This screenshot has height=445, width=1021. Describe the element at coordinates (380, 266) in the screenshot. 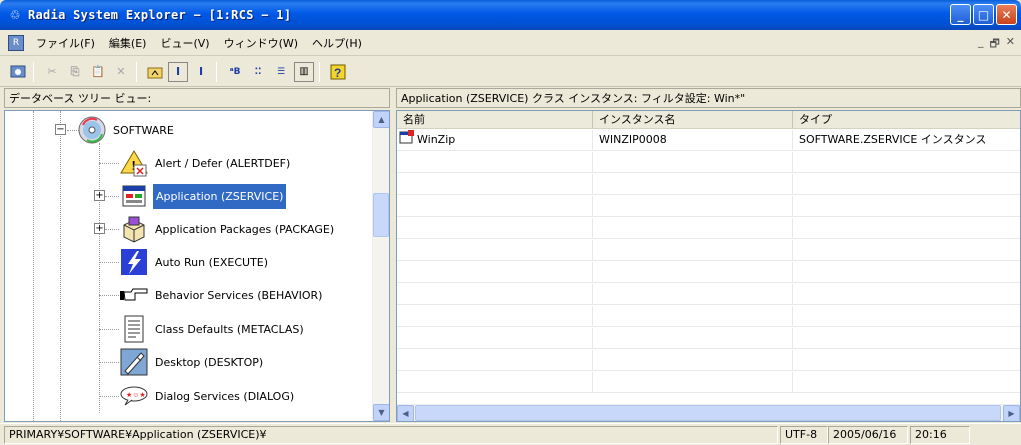

I see `tree-vertical-scrollbar: ▲ ▼` at that location.